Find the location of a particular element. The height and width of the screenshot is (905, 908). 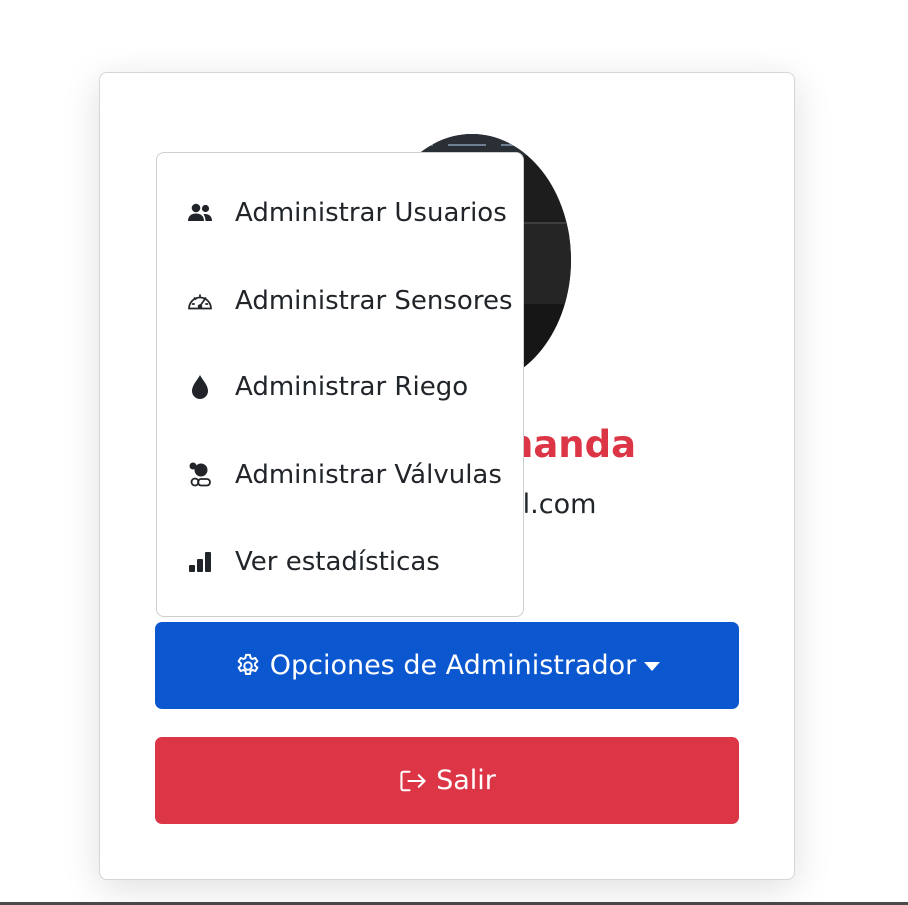

menu-item-label: Administrar Riego is located at coordinates (352, 387).